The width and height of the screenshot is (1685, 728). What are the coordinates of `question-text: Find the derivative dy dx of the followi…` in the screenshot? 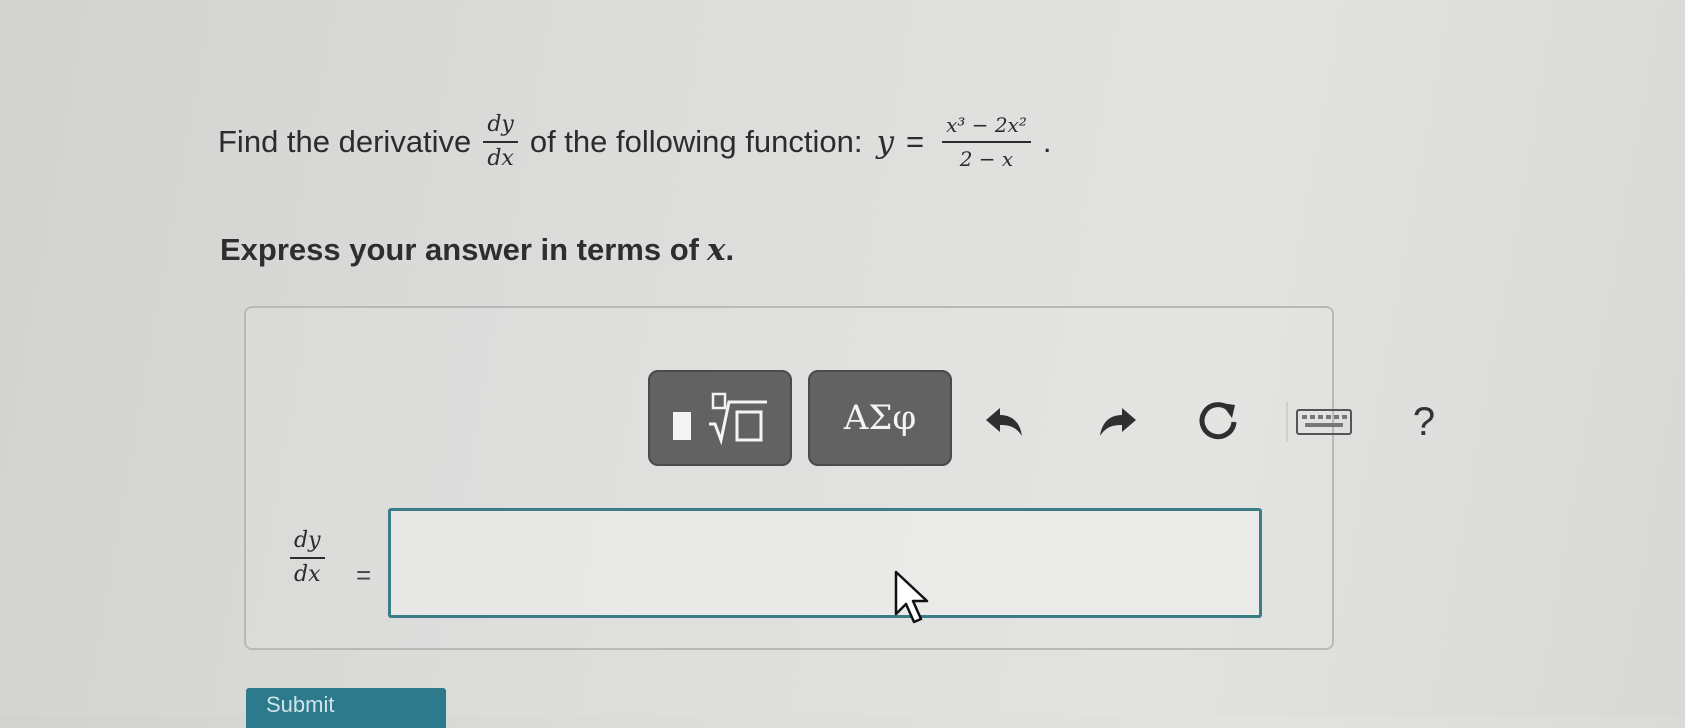 It's located at (634, 142).